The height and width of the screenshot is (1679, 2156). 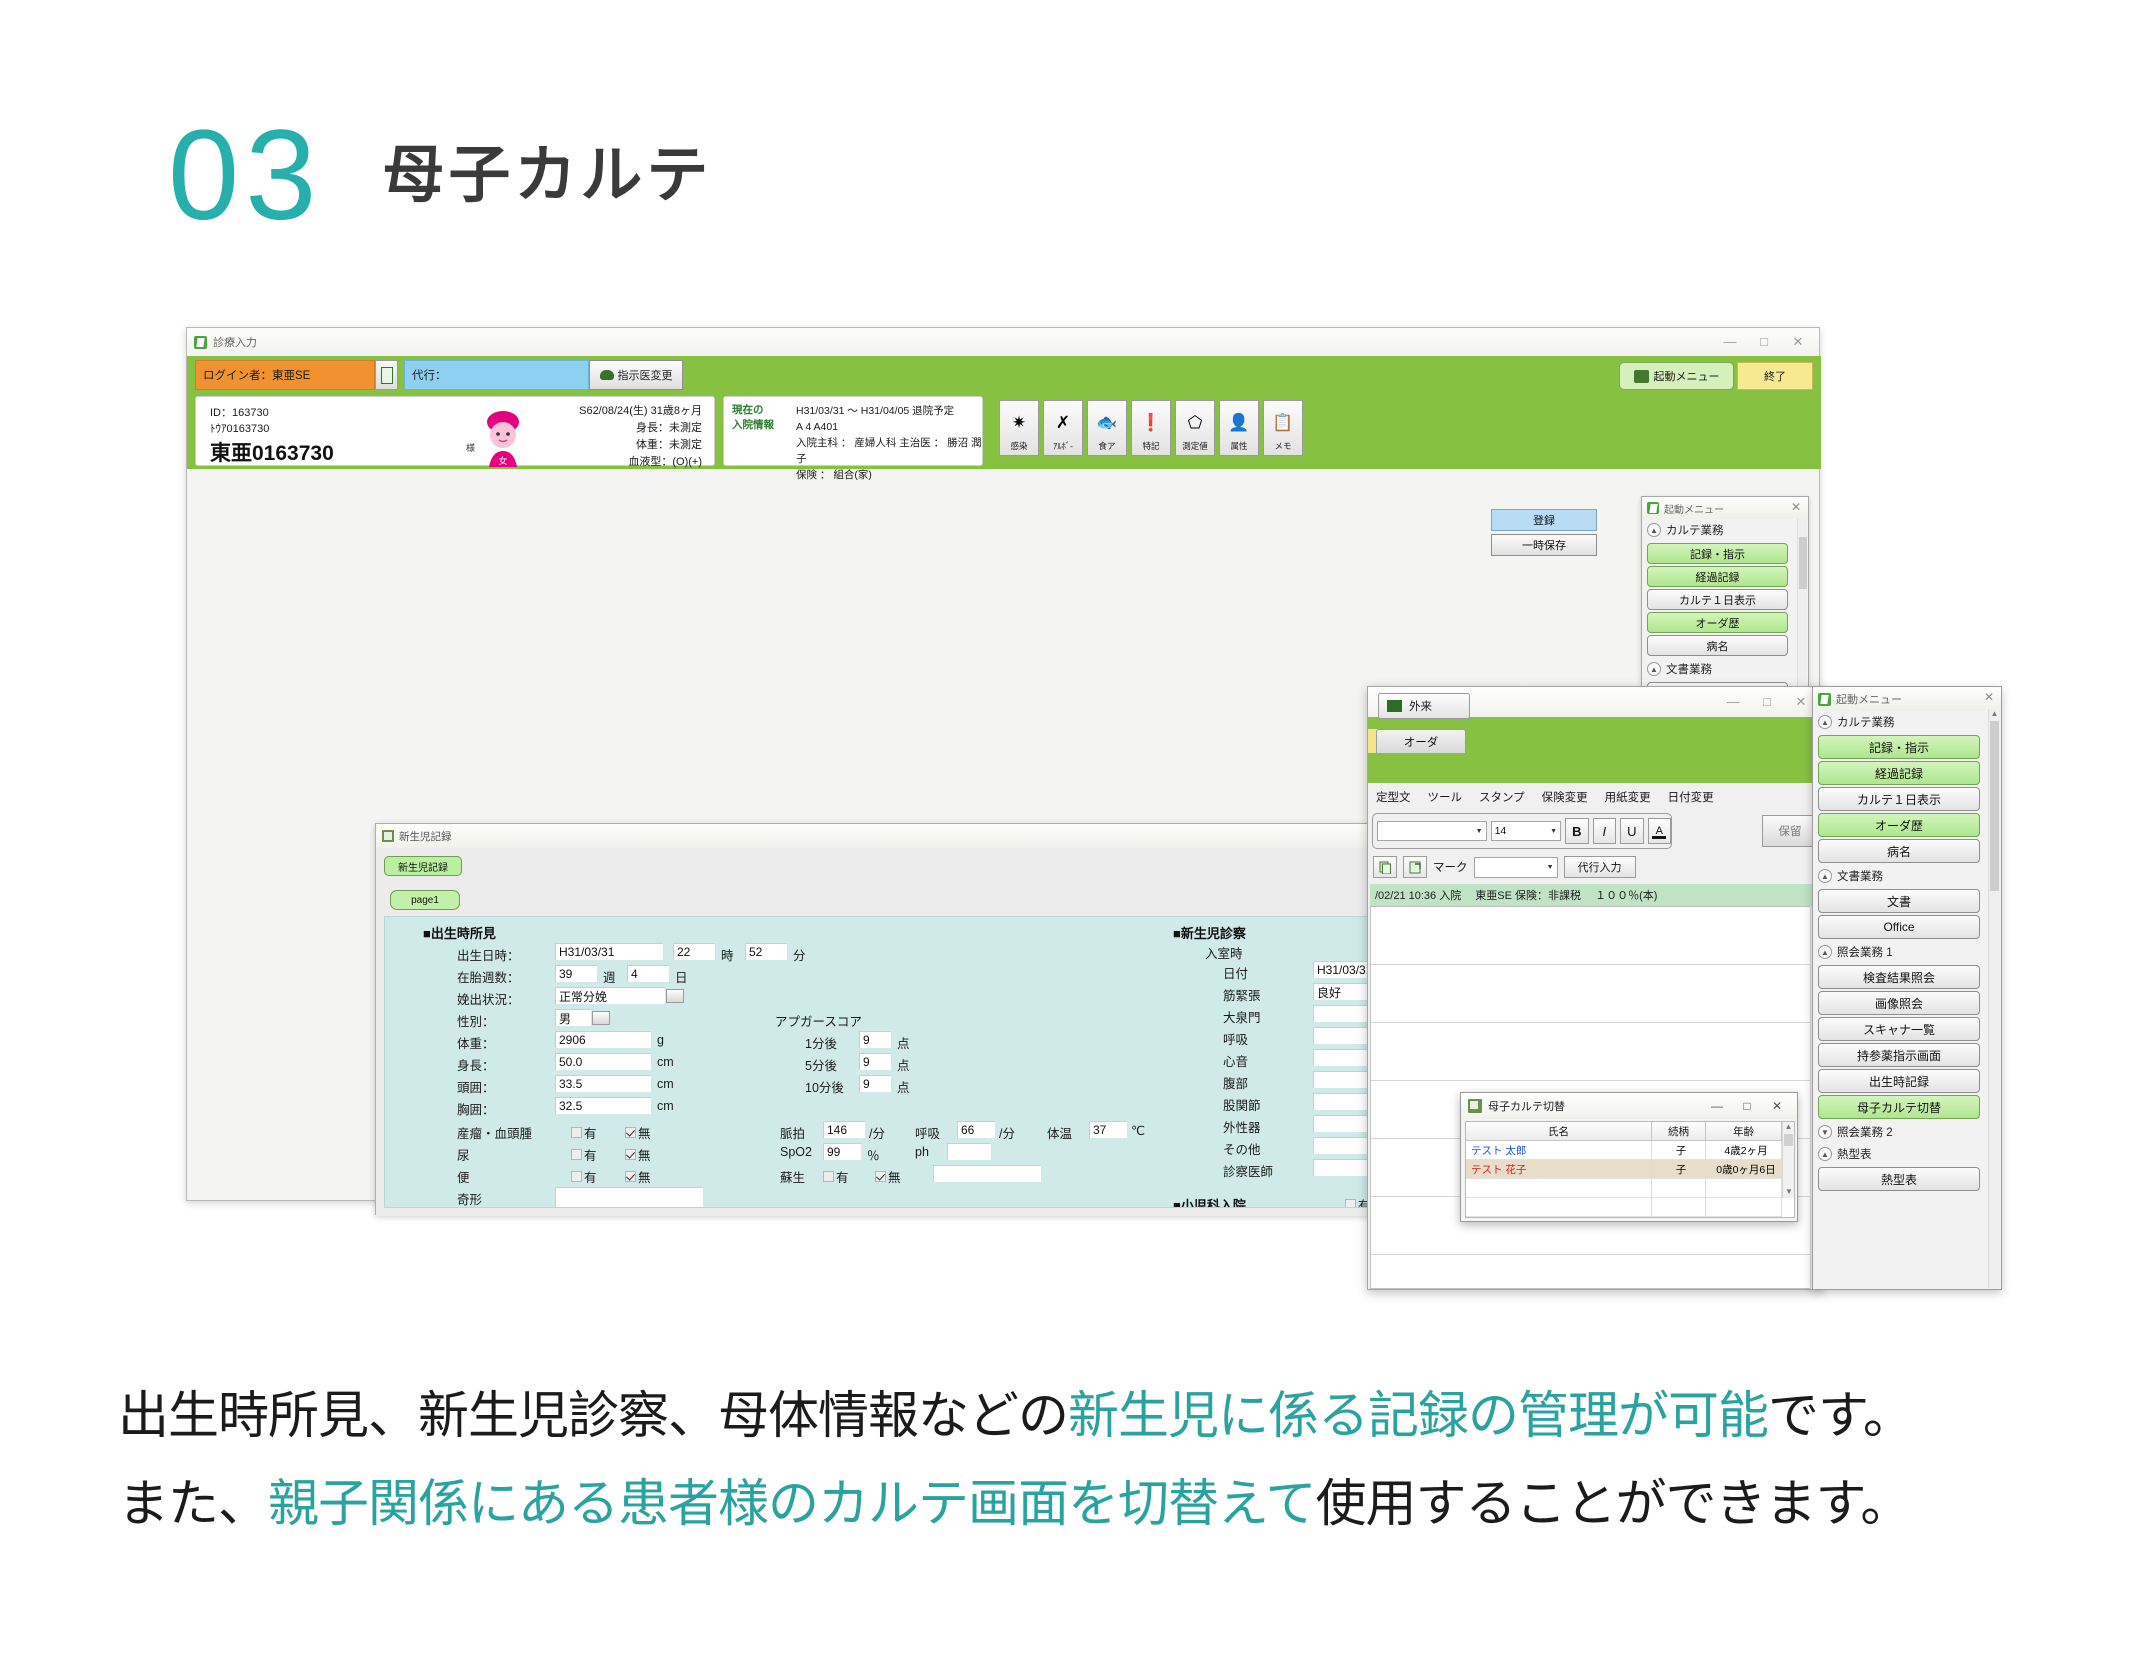 I want to click on input-spo2: 99, so click(x=842, y=1151).